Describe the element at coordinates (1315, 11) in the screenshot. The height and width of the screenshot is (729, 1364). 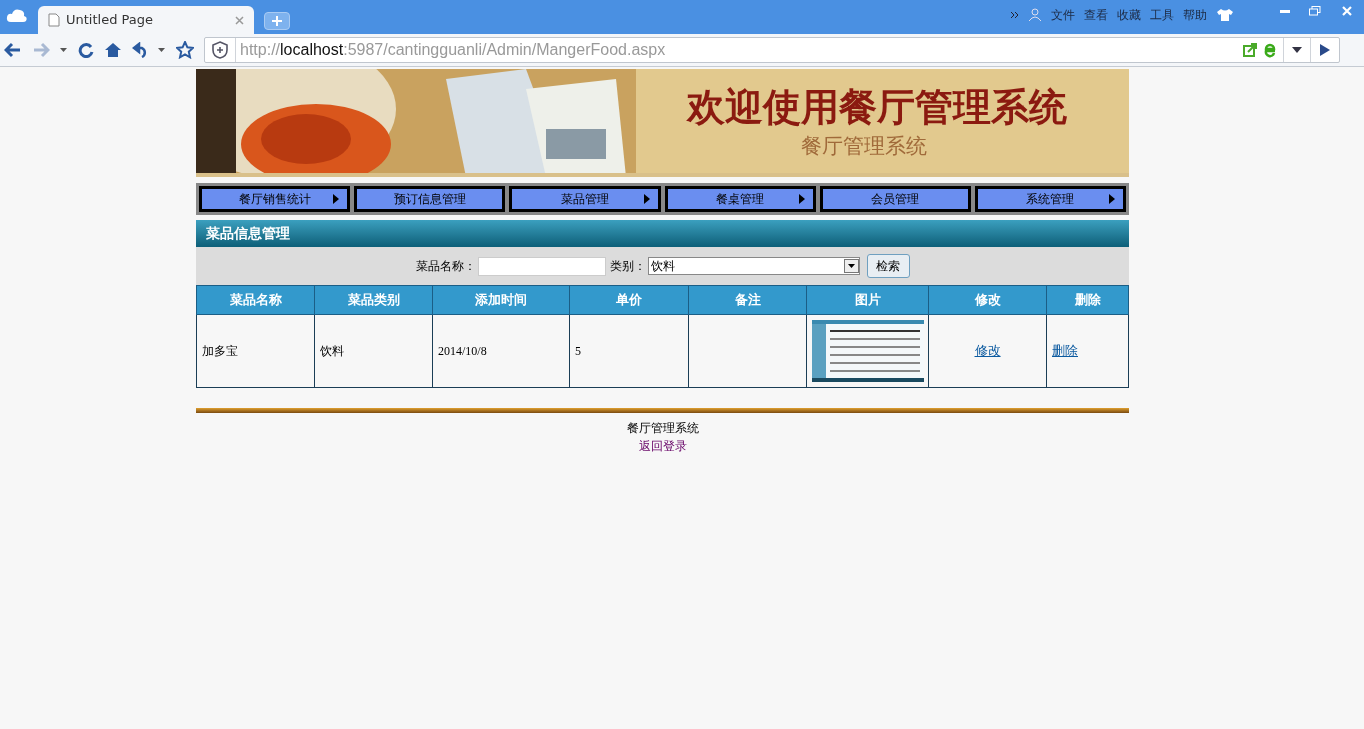
I see `restore-icon` at that location.